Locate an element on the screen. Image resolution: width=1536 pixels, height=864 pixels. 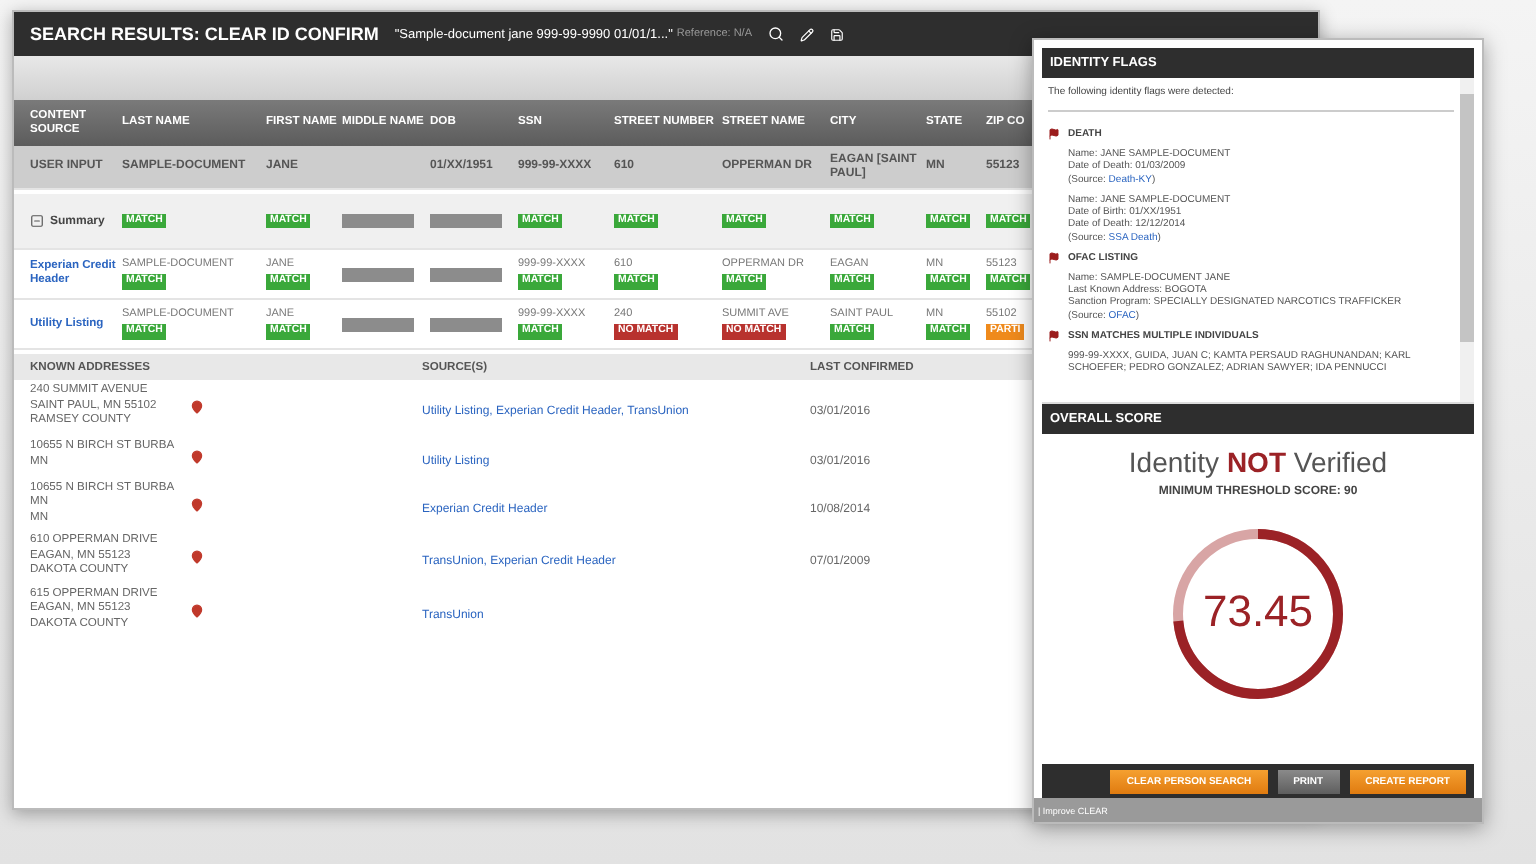
window-title: SEARCH RESULTS: CLEAR ID CONFIRM is located at coordinates (204, 34).